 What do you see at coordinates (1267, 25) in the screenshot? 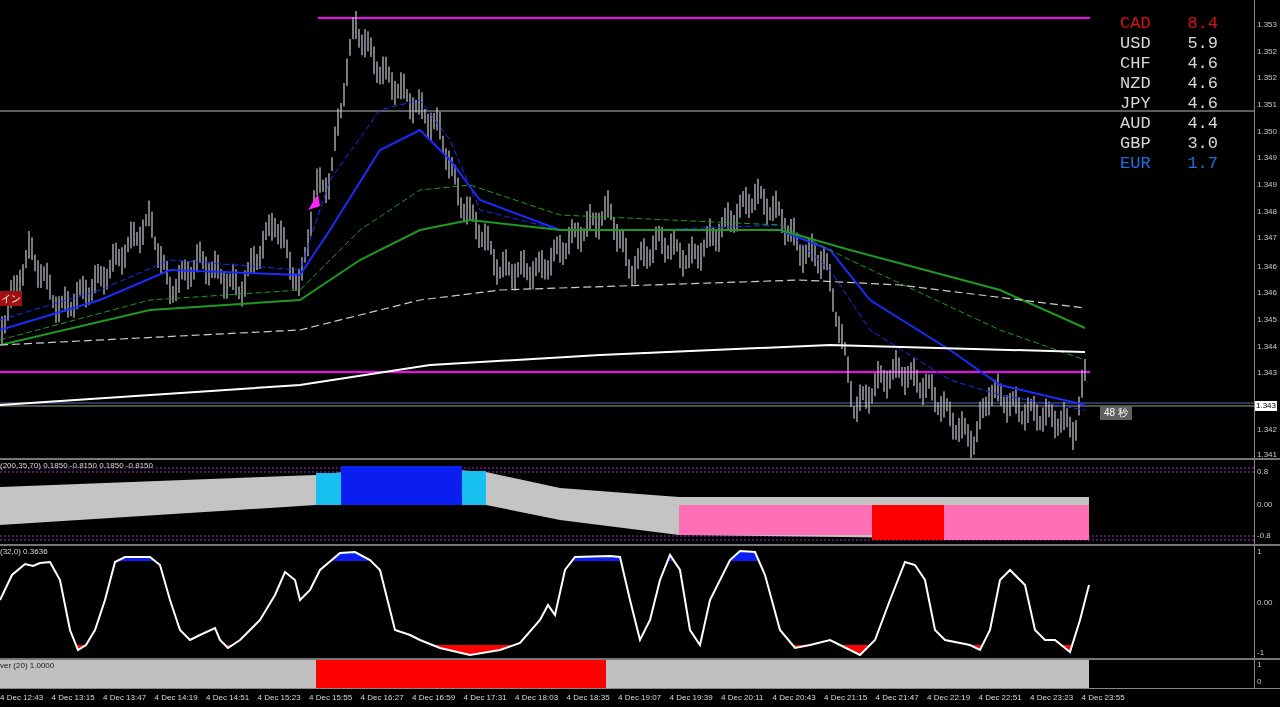
I see `axis-label: 1.353` at bounding box center [1267, 25].